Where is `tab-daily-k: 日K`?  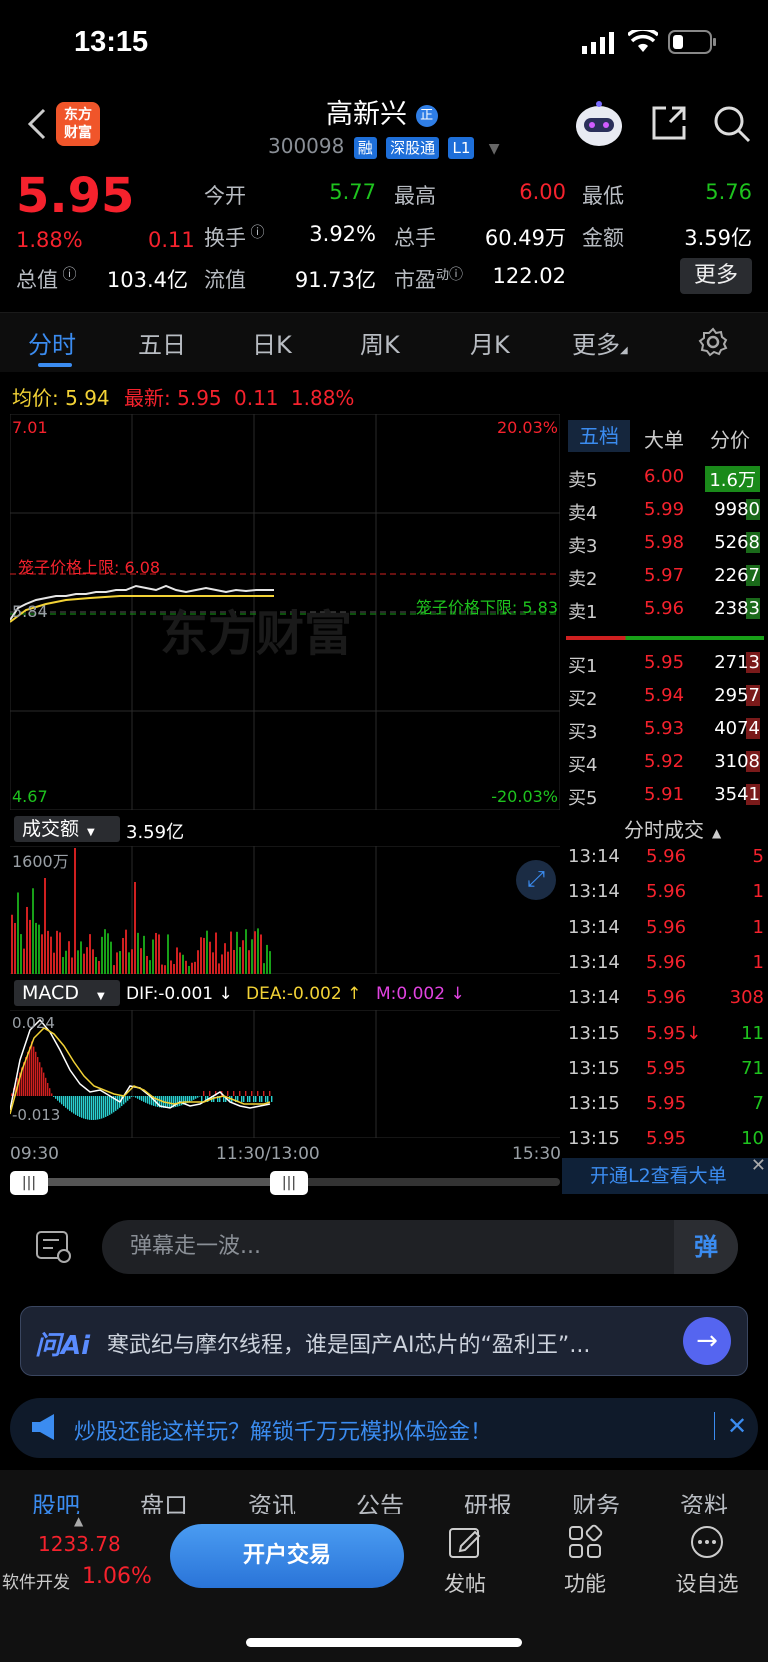 tab-daily-k: 日K is located at coordinates (272, 342).